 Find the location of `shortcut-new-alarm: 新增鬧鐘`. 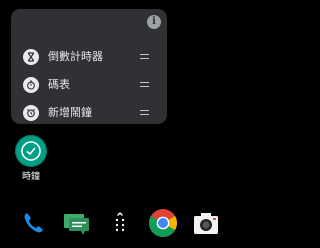

shortcut-new-alarm: 新增鬧鐘 is located at coordinates (89, 113).